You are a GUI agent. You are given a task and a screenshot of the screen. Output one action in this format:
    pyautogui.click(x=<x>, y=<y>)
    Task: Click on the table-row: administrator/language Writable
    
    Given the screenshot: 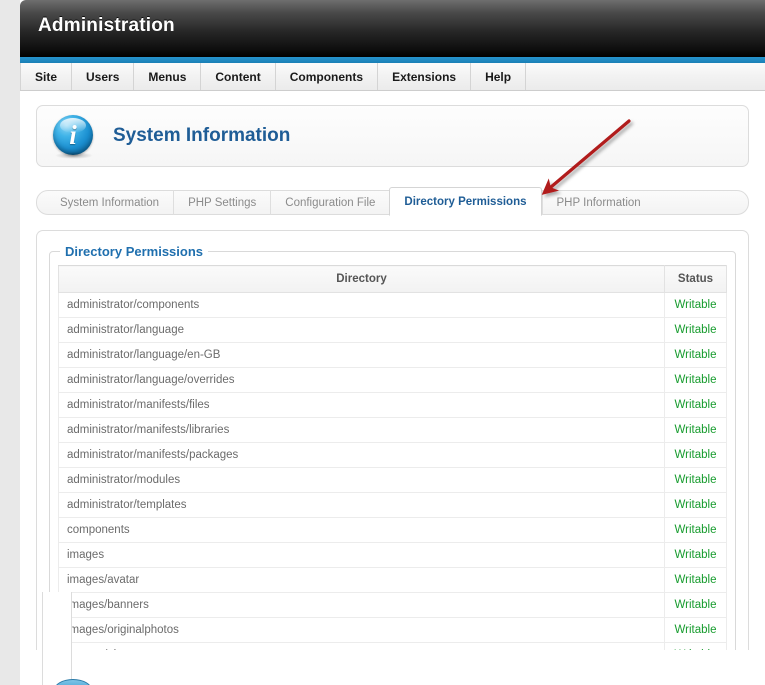 What is the action you would take?
    pyautogui.click(x=392, y=330)
    